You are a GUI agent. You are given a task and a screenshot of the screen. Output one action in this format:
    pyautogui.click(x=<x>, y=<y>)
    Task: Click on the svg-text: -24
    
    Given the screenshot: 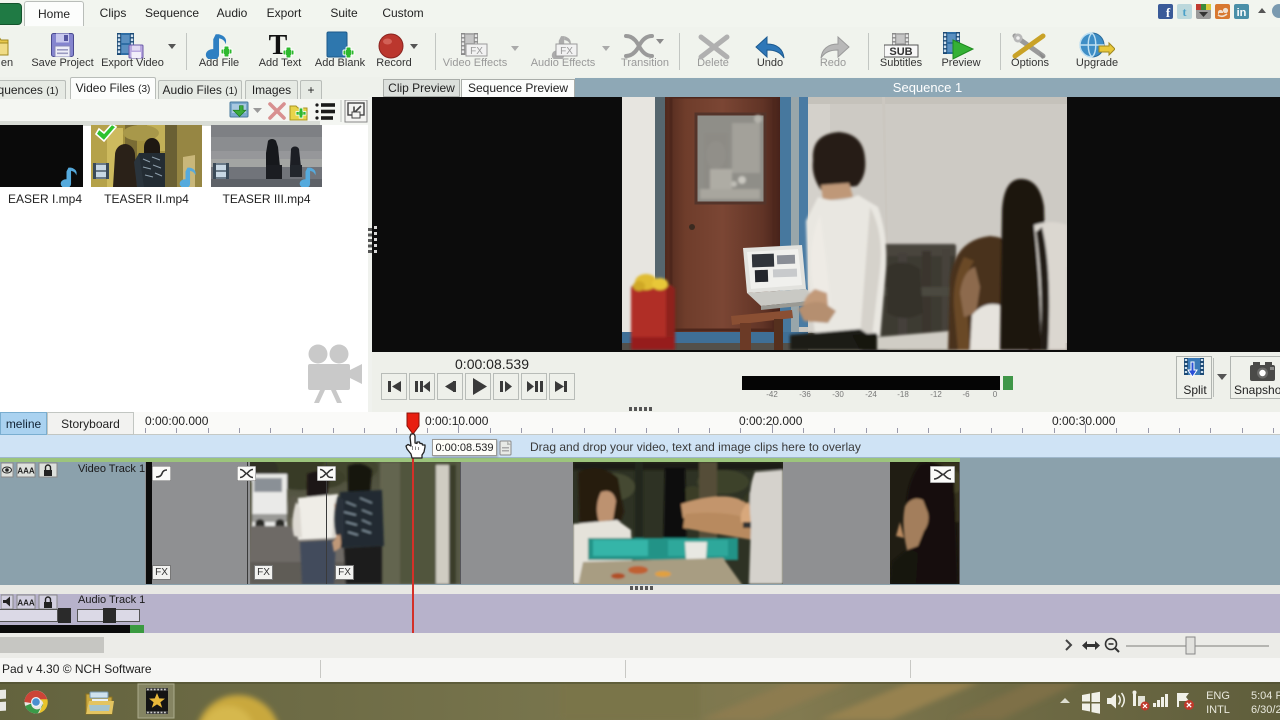 What is the action you would take?
    pyautogui.click(x=871, y=394)
    